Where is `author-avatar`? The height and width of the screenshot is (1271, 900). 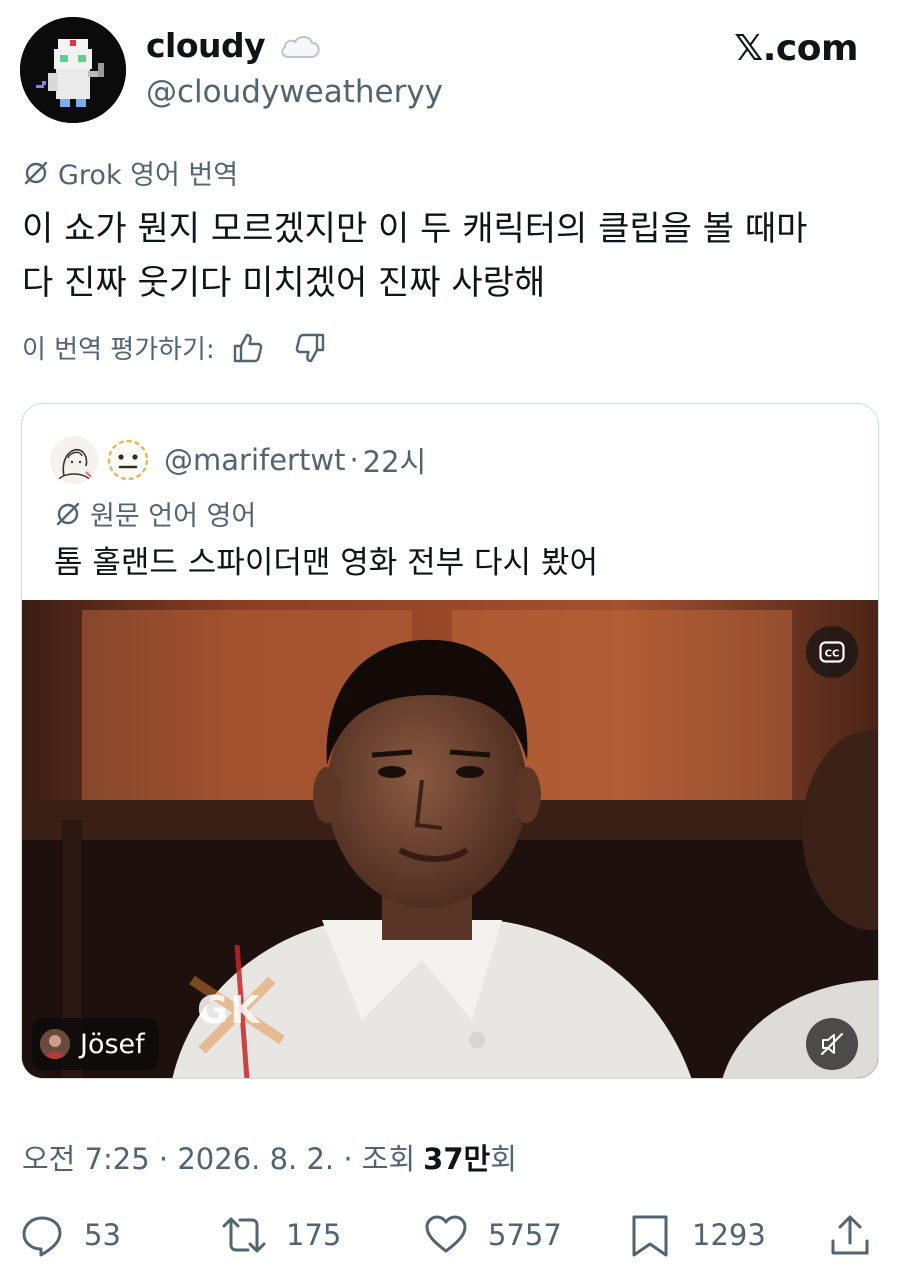
author-avatar is located at coordinates (73, 70).